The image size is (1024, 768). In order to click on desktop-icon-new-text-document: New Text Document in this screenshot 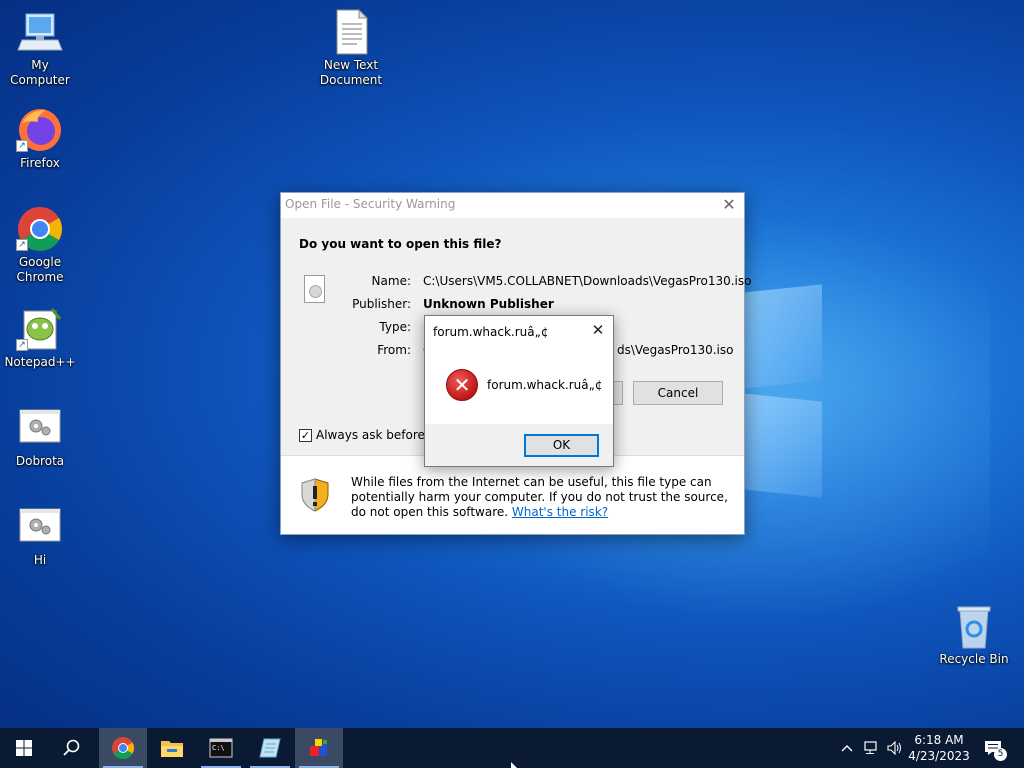, I will do `click(351, 48)`.